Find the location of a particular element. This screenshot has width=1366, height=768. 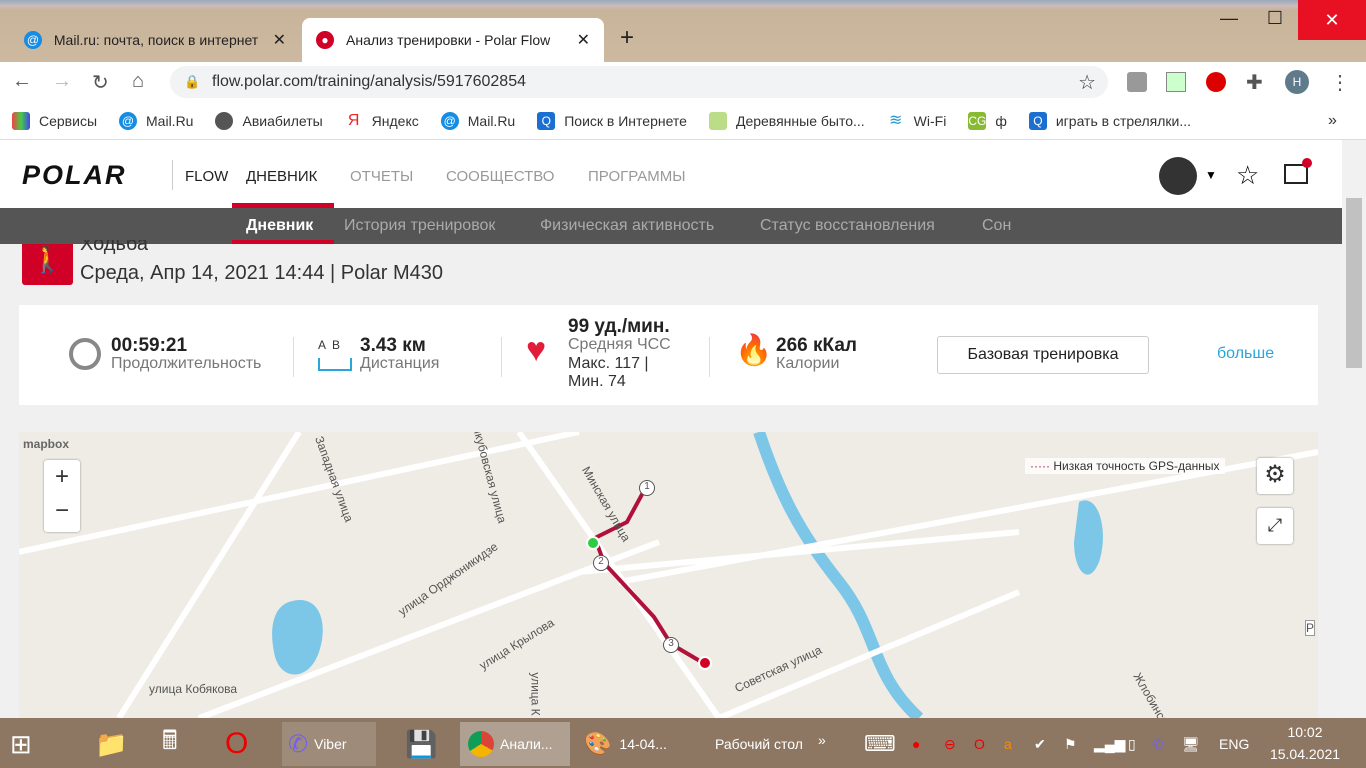

bookmark-label: Mail.Ru is located at coordinates (491, 120).